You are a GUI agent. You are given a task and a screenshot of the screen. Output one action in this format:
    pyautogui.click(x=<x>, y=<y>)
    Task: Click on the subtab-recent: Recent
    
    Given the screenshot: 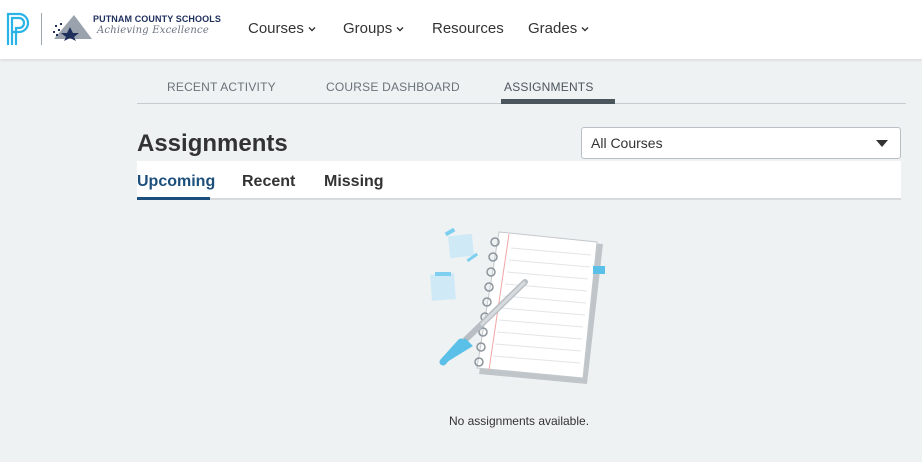 What is the action you would take?
    pyautogui.click(x=268, y=182)
    